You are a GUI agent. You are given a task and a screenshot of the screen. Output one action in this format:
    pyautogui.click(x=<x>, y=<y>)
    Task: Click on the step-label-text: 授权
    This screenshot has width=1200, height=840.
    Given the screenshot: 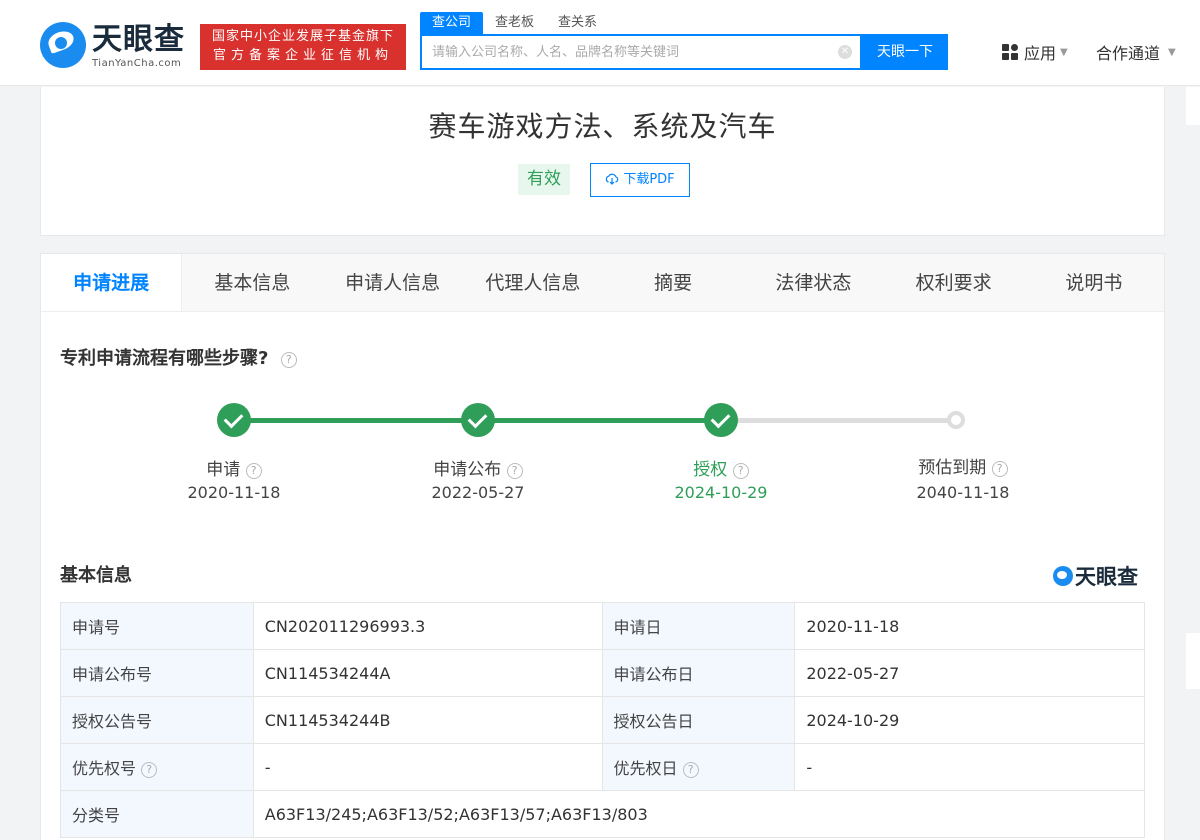 What is the action you would take?
    pyautogui.click(x=710, y=470)
    